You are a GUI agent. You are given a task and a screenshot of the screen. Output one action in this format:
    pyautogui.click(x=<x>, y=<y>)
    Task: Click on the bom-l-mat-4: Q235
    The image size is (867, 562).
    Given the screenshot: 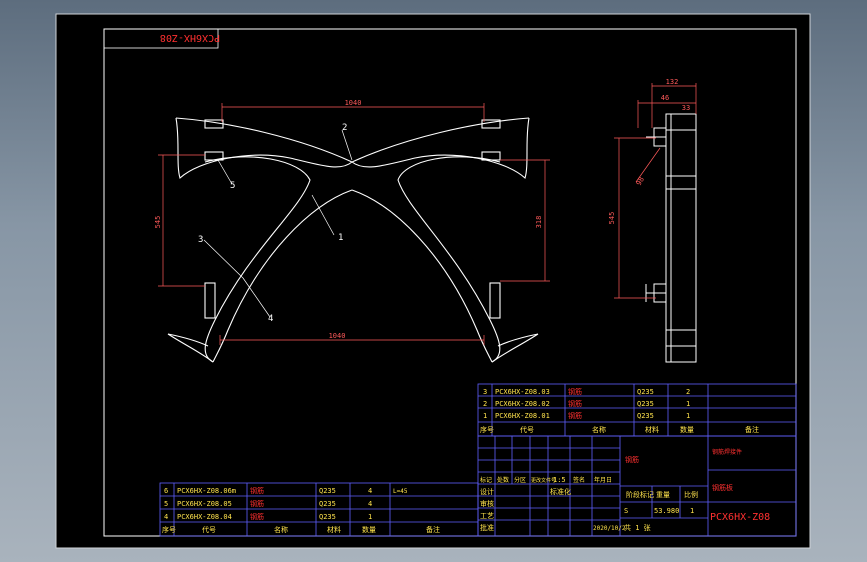 What is the action you would take?
    pyautogui.click(x=327, y=517)
    